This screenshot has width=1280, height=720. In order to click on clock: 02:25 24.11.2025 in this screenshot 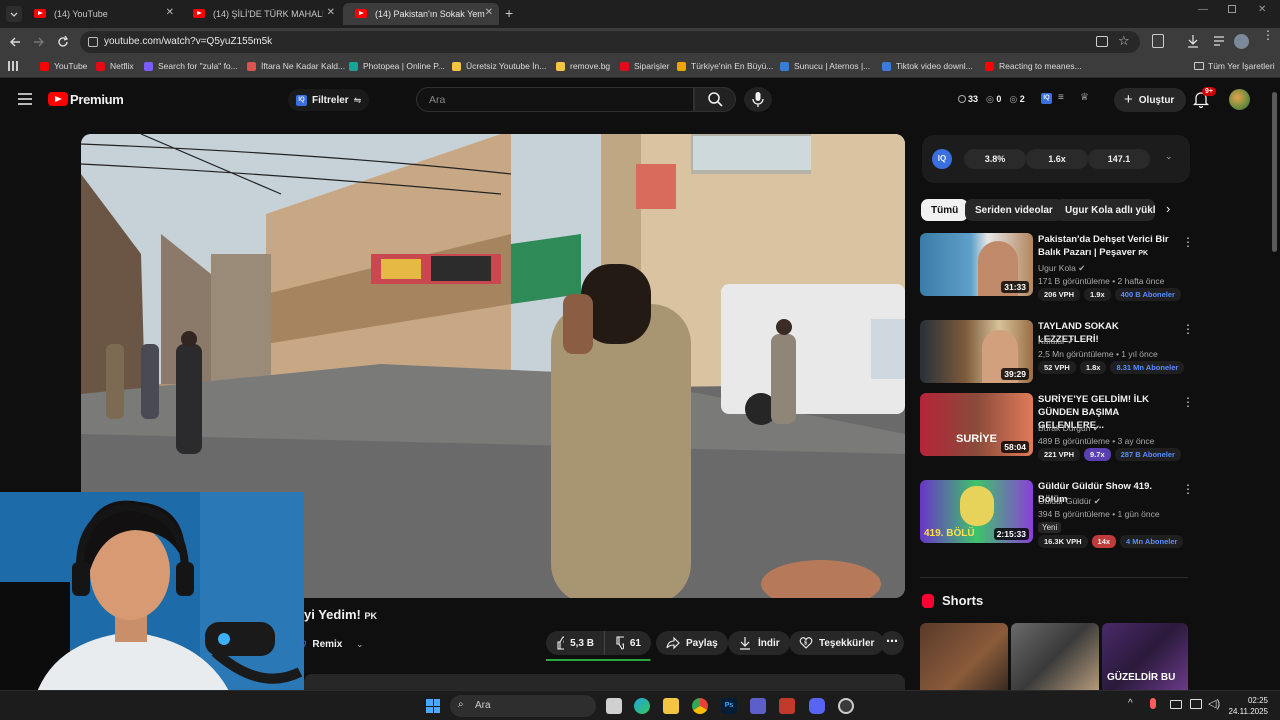, I will do `click(1247, 706)`.